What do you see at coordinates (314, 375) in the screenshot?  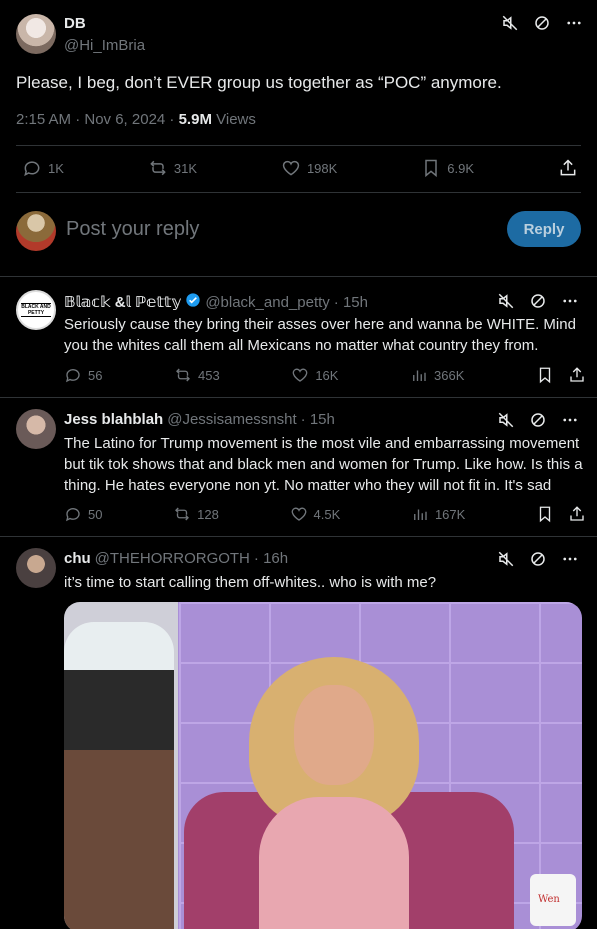 I see `like-button: 16K` at bounding box center [314, 375].